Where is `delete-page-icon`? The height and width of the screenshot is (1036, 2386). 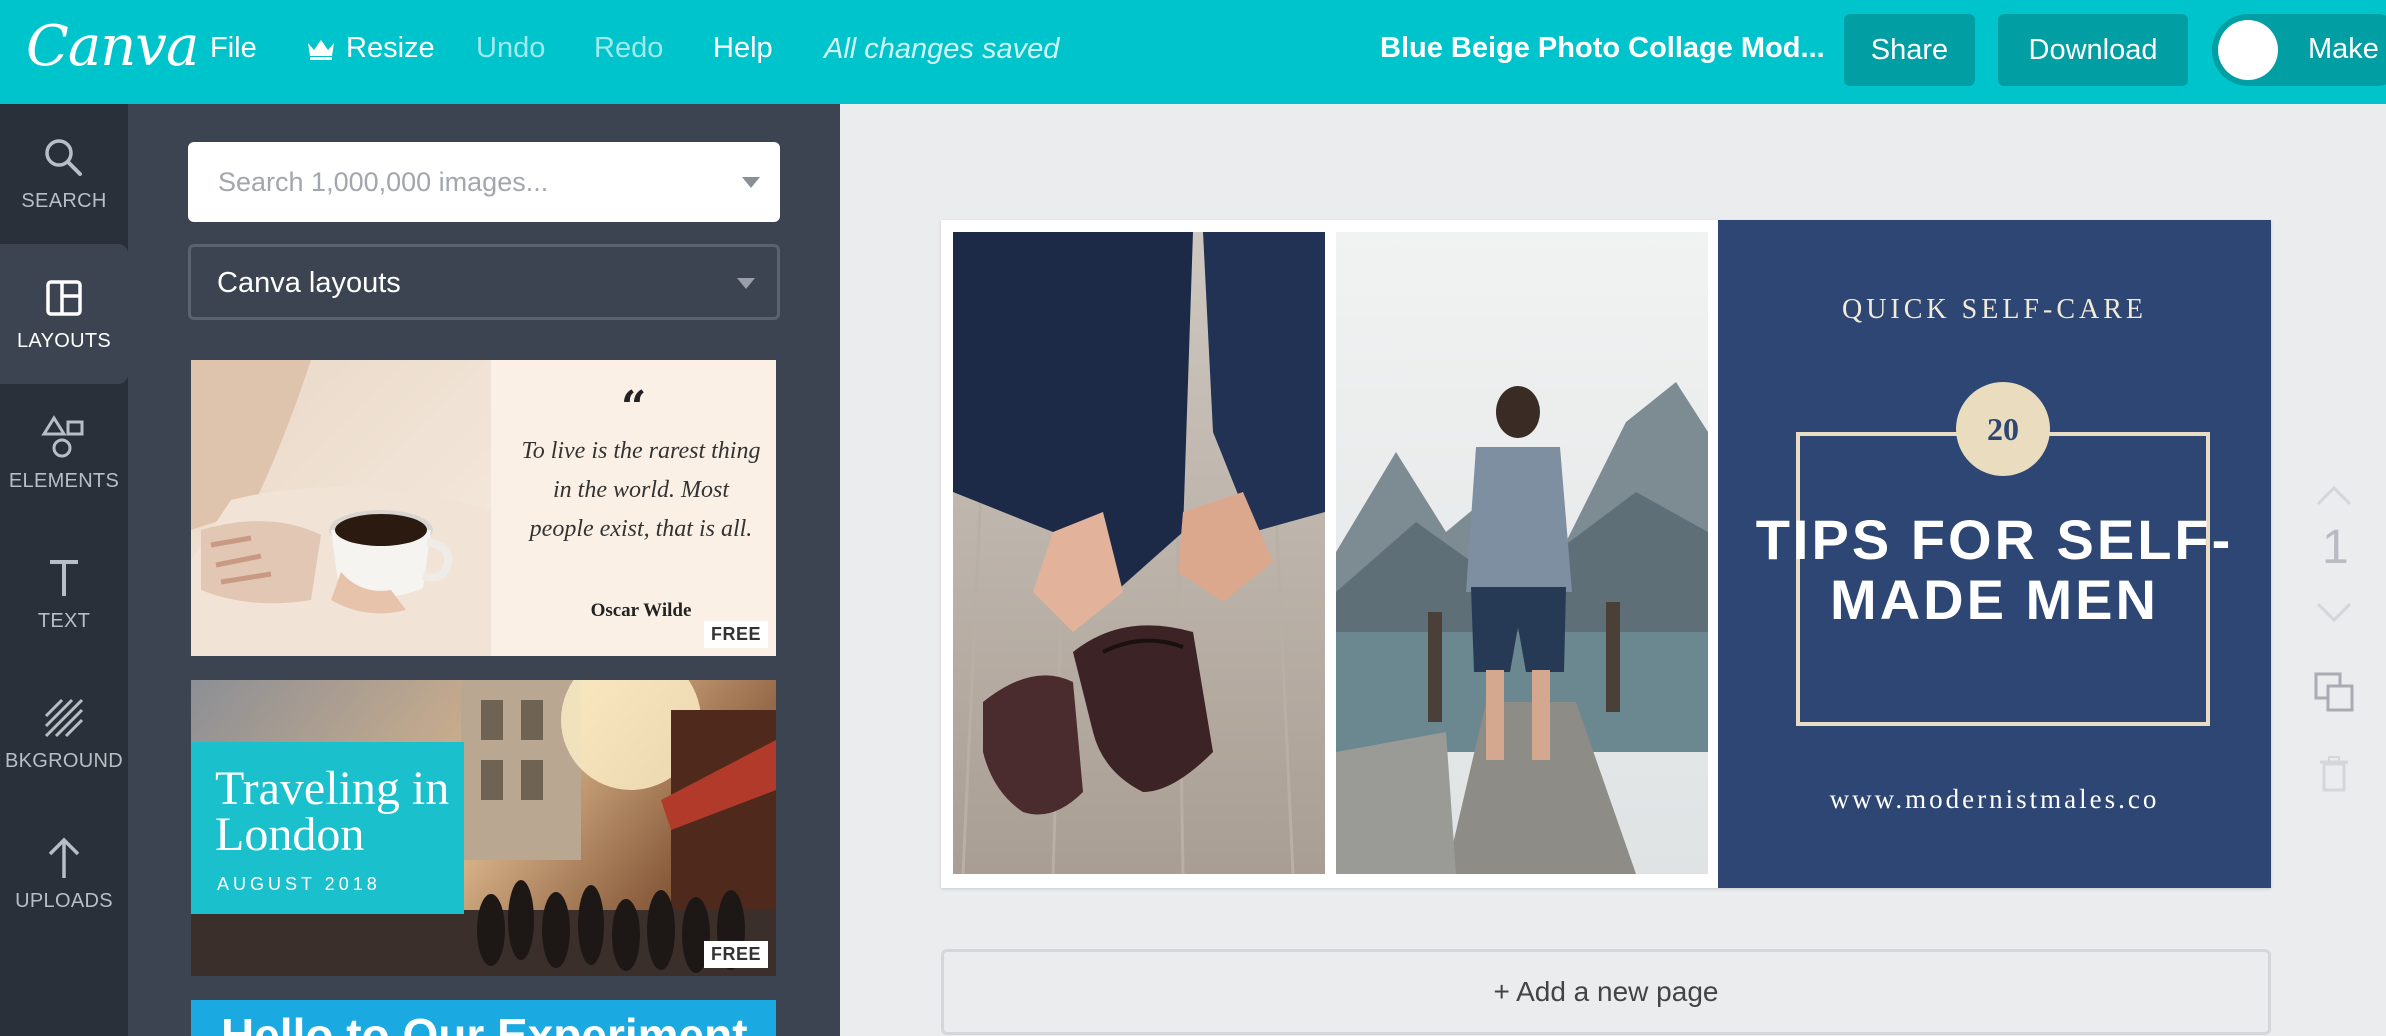 delete-page-icon is located at coordinates (2334, 774).